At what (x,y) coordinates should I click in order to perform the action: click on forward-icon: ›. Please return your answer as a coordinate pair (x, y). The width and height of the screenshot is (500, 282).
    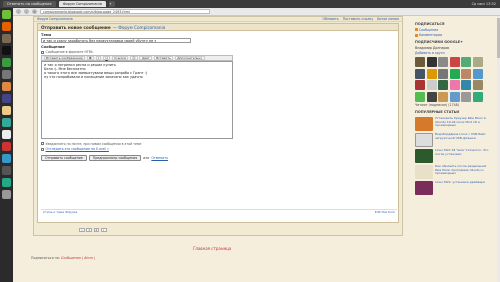
    Looking at the image, I should click on (26, 11).